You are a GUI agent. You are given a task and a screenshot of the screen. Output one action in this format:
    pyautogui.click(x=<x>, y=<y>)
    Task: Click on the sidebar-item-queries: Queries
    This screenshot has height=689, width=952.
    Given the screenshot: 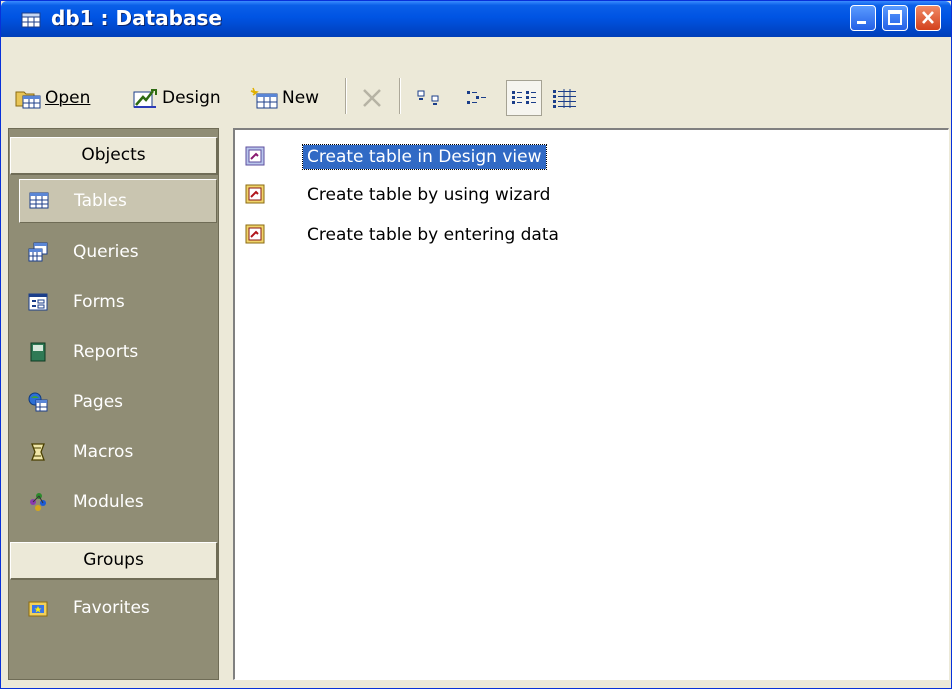 What is the action you would take?
    pyautogui.click(x=118, y=252)
    